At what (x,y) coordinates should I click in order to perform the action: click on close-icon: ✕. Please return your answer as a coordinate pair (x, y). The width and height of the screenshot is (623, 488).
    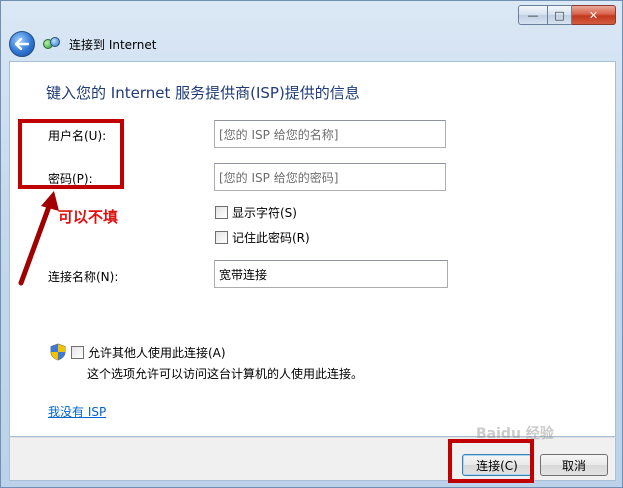
    Looking at the image, I should click on (593, 15).